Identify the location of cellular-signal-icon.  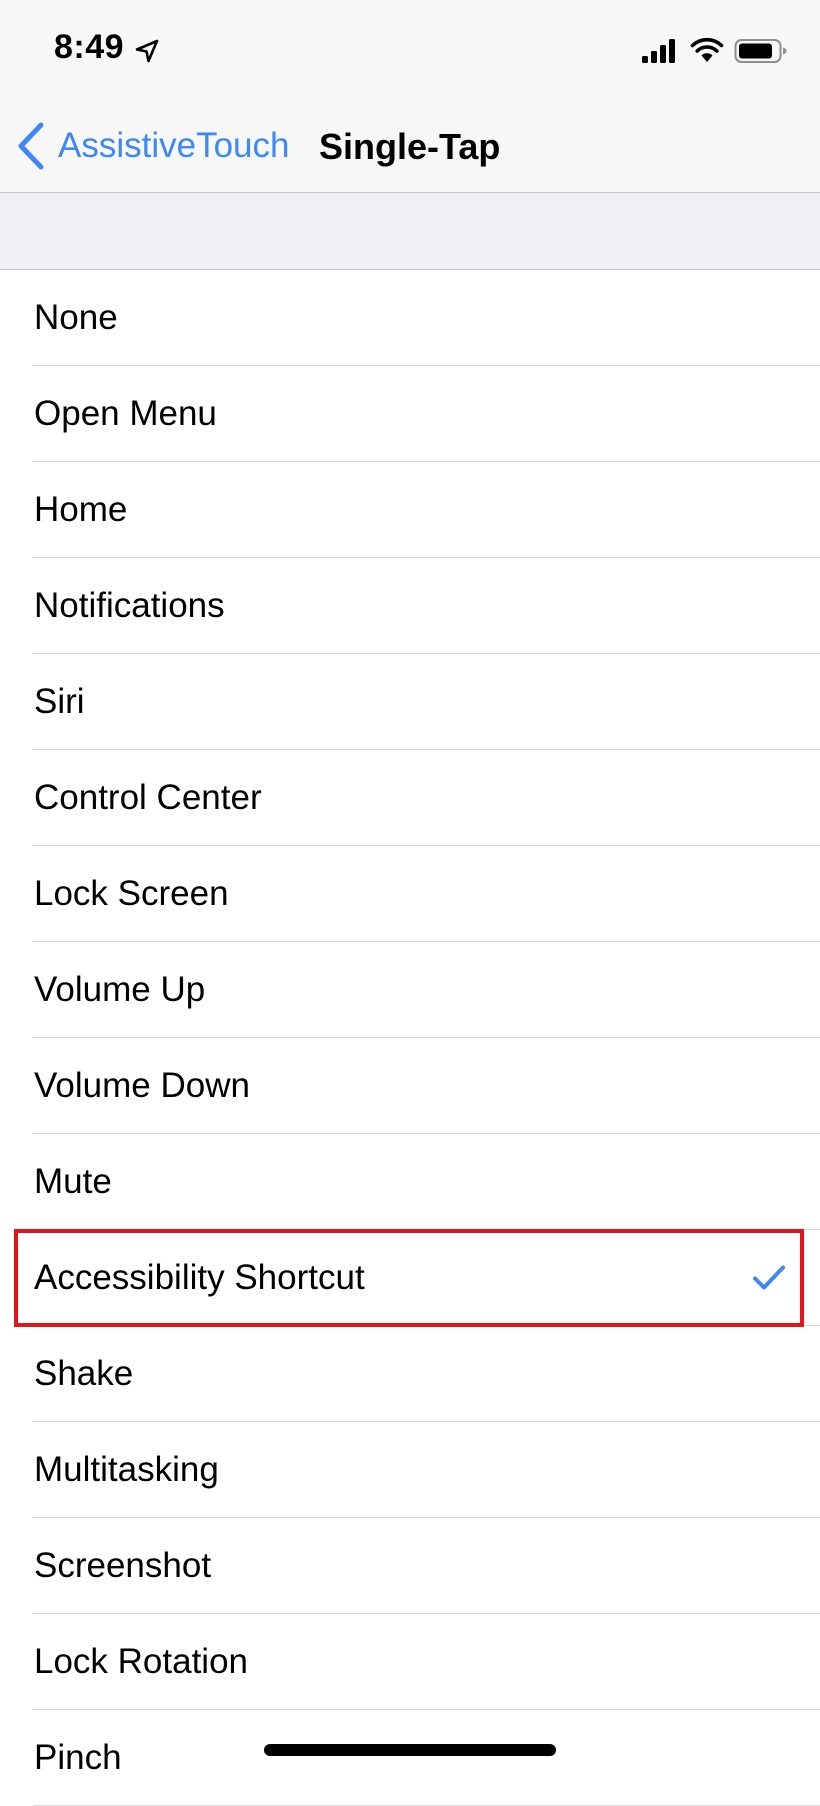
(658, 51).